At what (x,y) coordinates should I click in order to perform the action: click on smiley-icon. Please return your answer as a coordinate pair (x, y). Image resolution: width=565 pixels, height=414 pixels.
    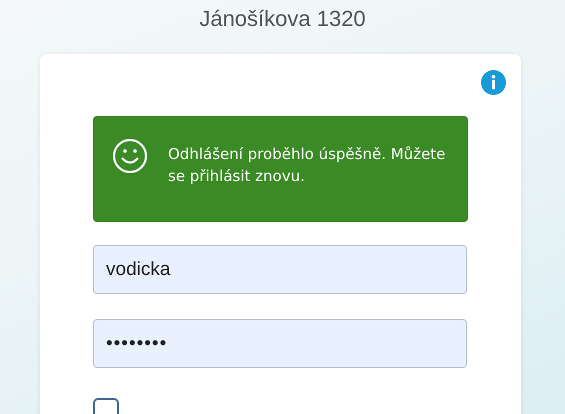
    Looking at the image, I should click on (130, 156).